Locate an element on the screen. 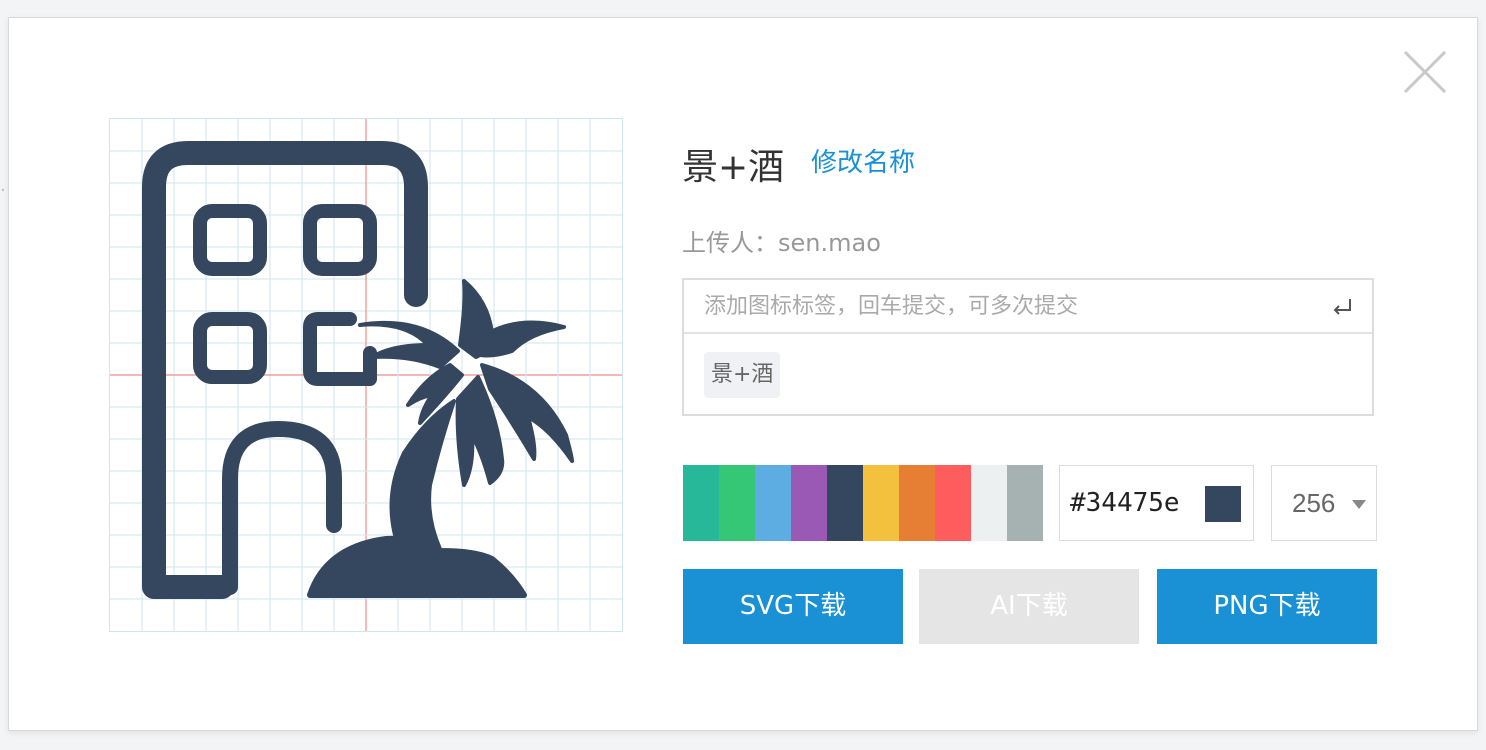  ai-download-button: AI下载 is located at coordinates (1029, 606).